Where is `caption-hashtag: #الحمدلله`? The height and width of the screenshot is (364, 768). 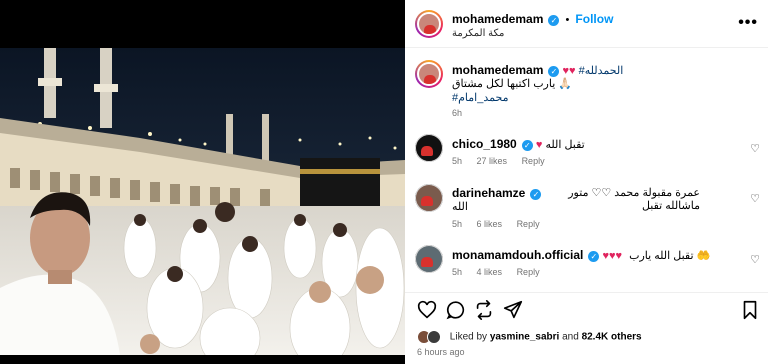 caption-hashtag: #الحمدلله is located at coordinates (601, 71).